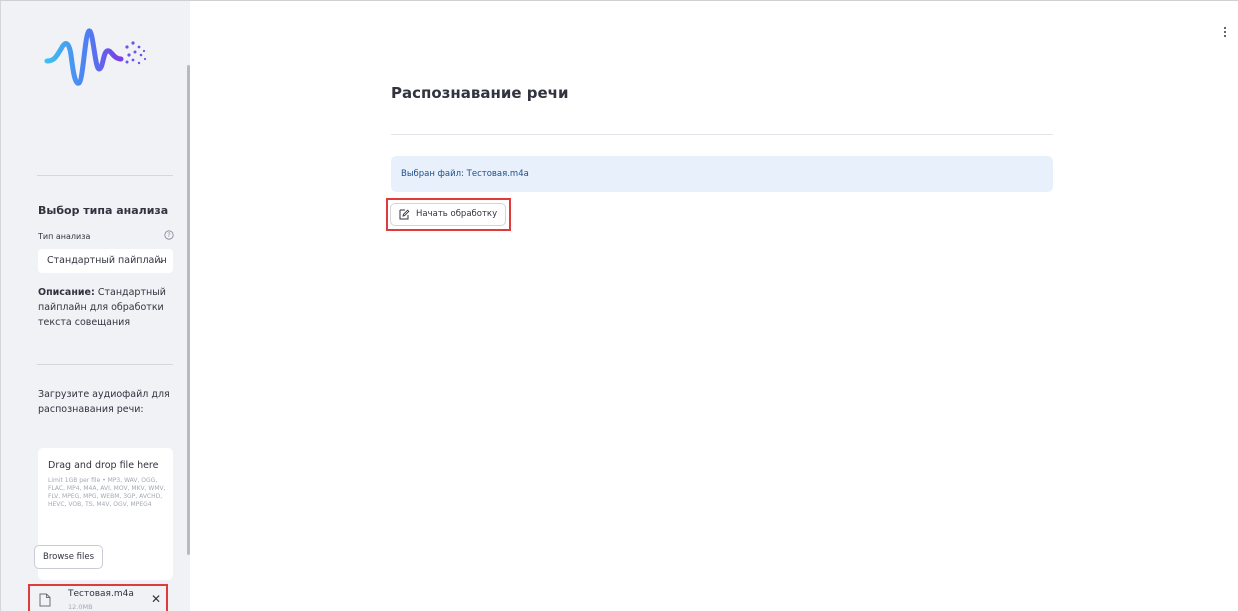 The height and width of the screenshot is (611, 1238). I want to click on browse-files-button: Browse files, so click(68, 557).